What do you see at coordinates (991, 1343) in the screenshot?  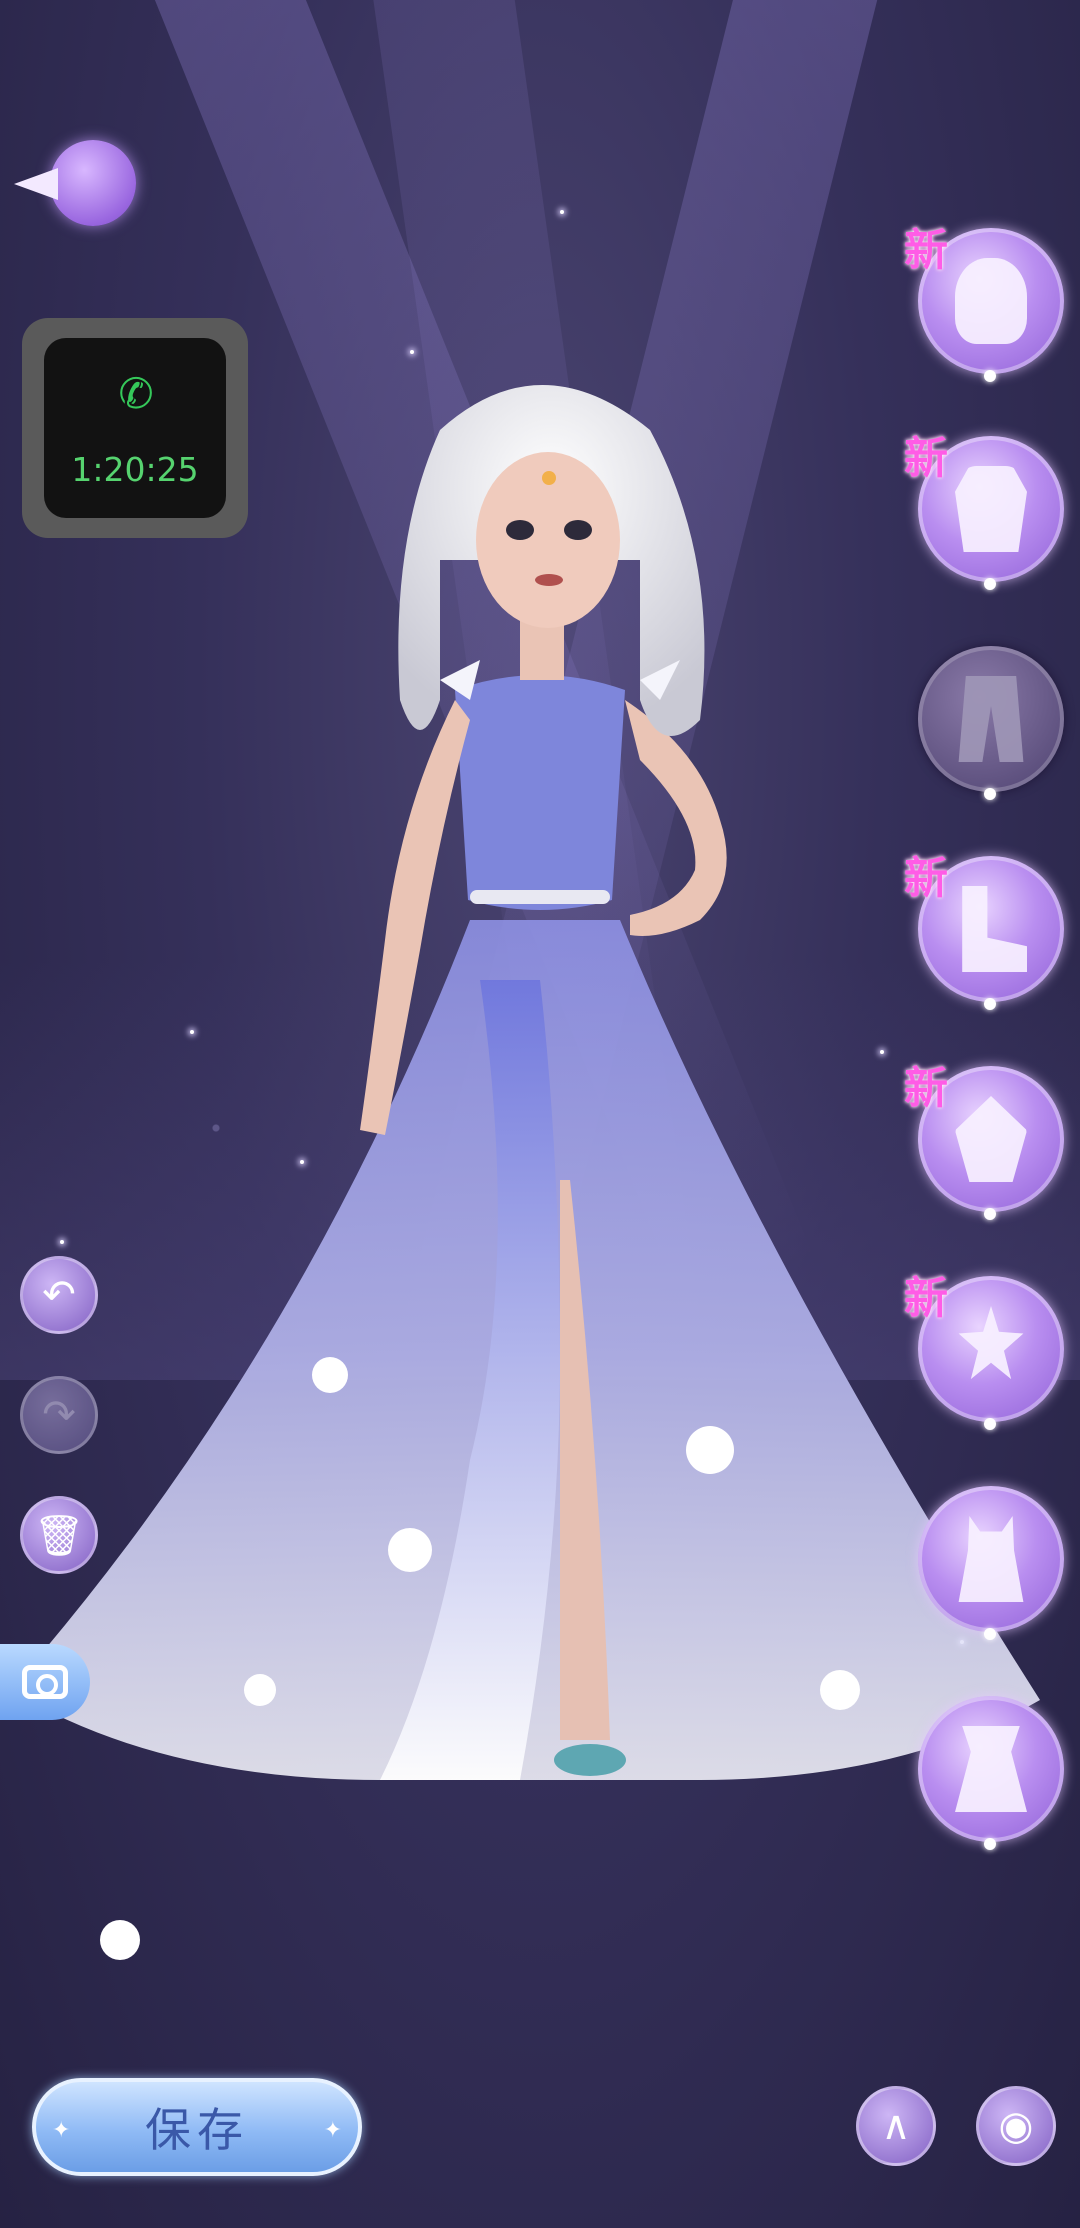 I see `star-wand-icon` at bounding box center [991, 1343].